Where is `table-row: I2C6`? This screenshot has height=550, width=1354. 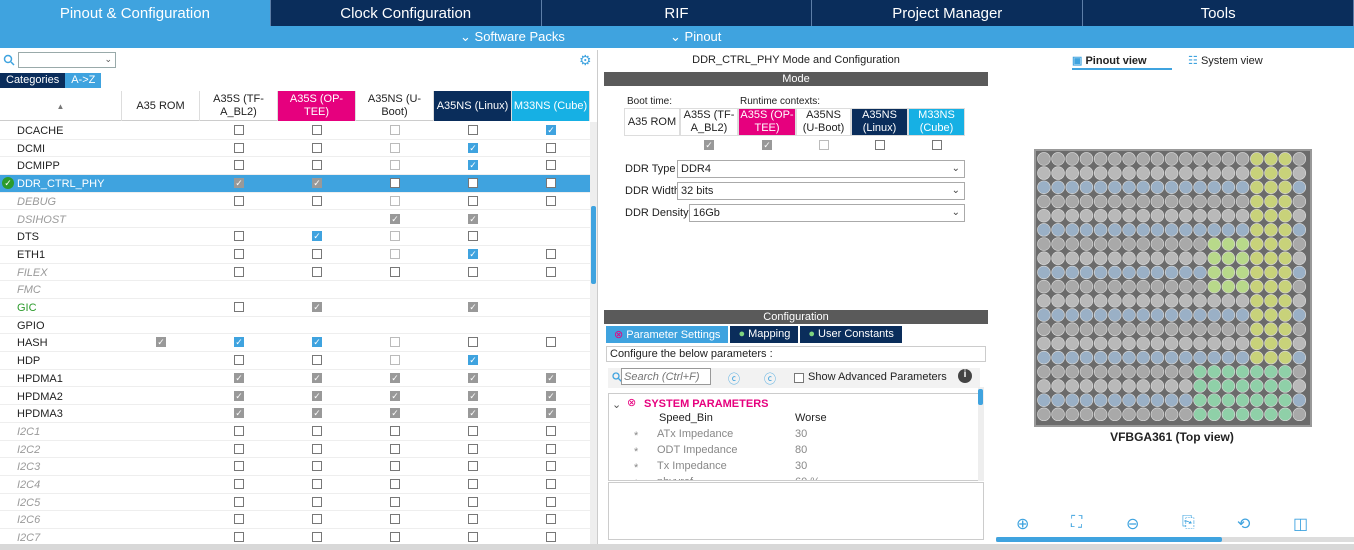
table-row: I2C6 is located at coordinates (295, 520).